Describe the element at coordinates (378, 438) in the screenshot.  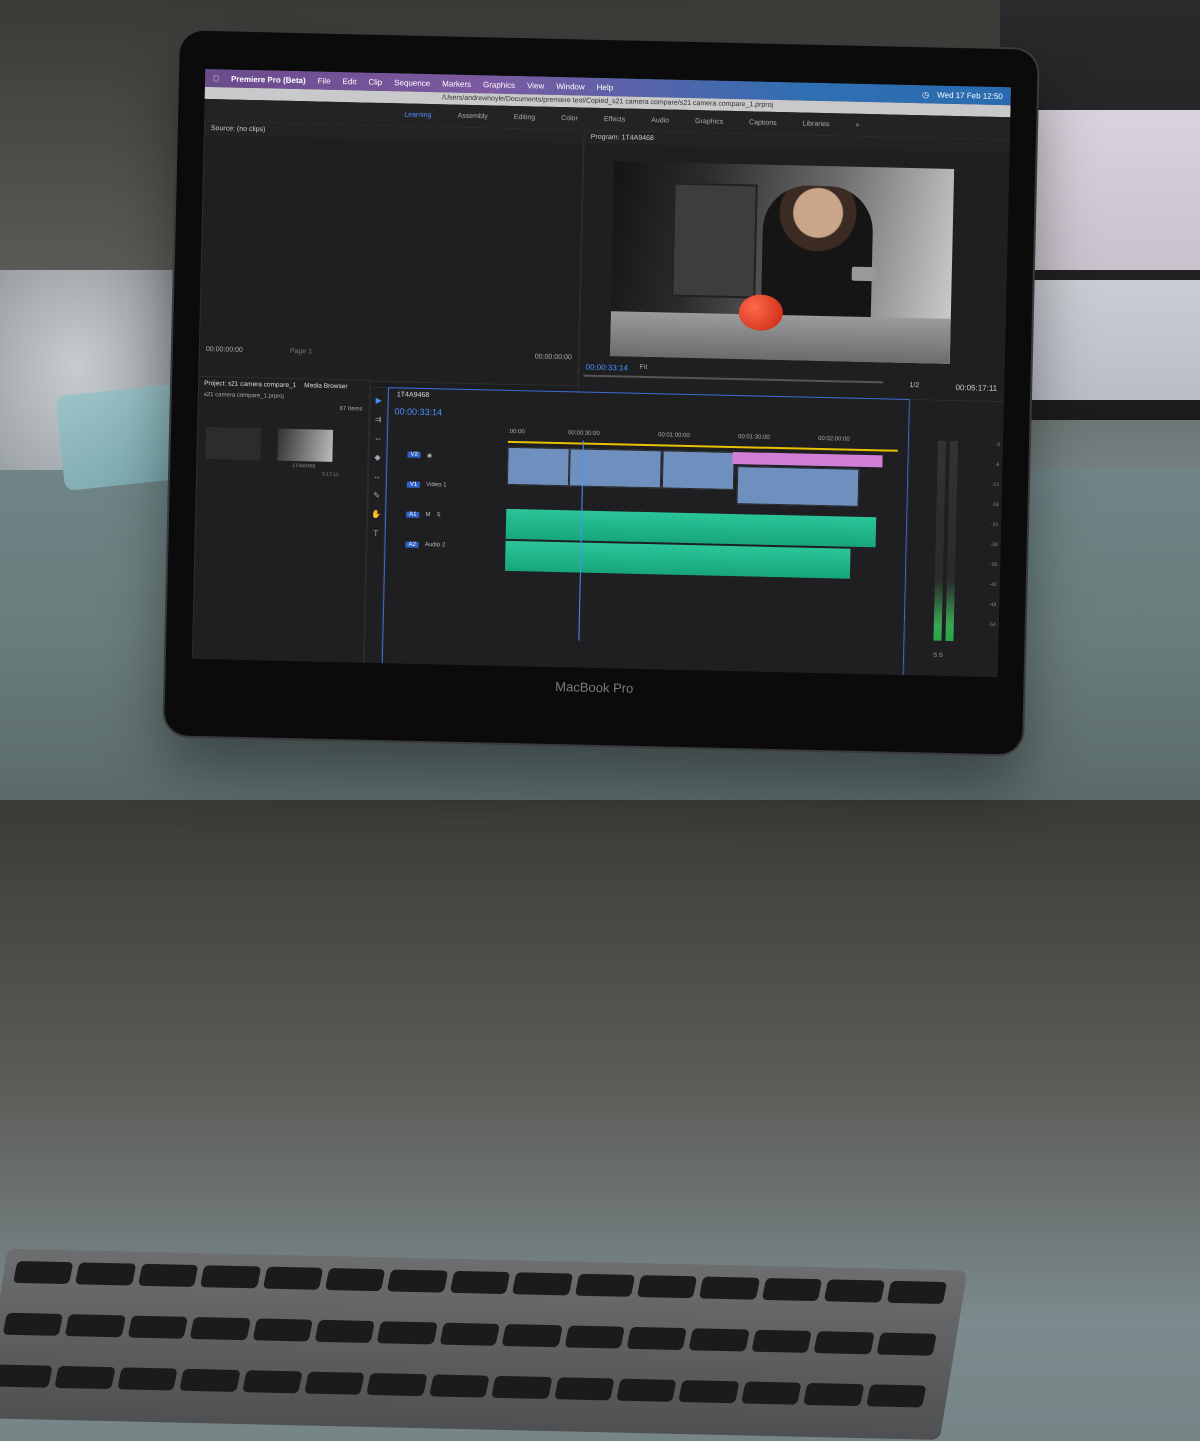
I see `ripple-edit-icon: ⇔` at that location.